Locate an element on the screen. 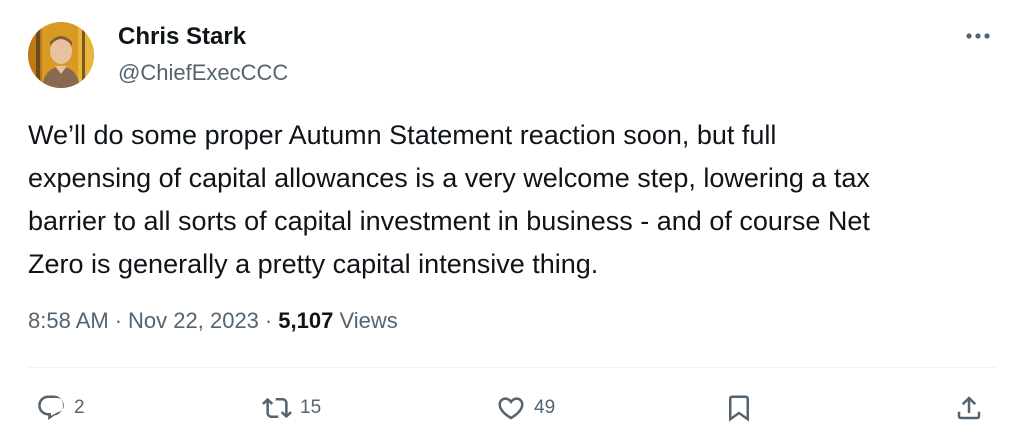  retweet-icon is located at coordinates (277, 408).